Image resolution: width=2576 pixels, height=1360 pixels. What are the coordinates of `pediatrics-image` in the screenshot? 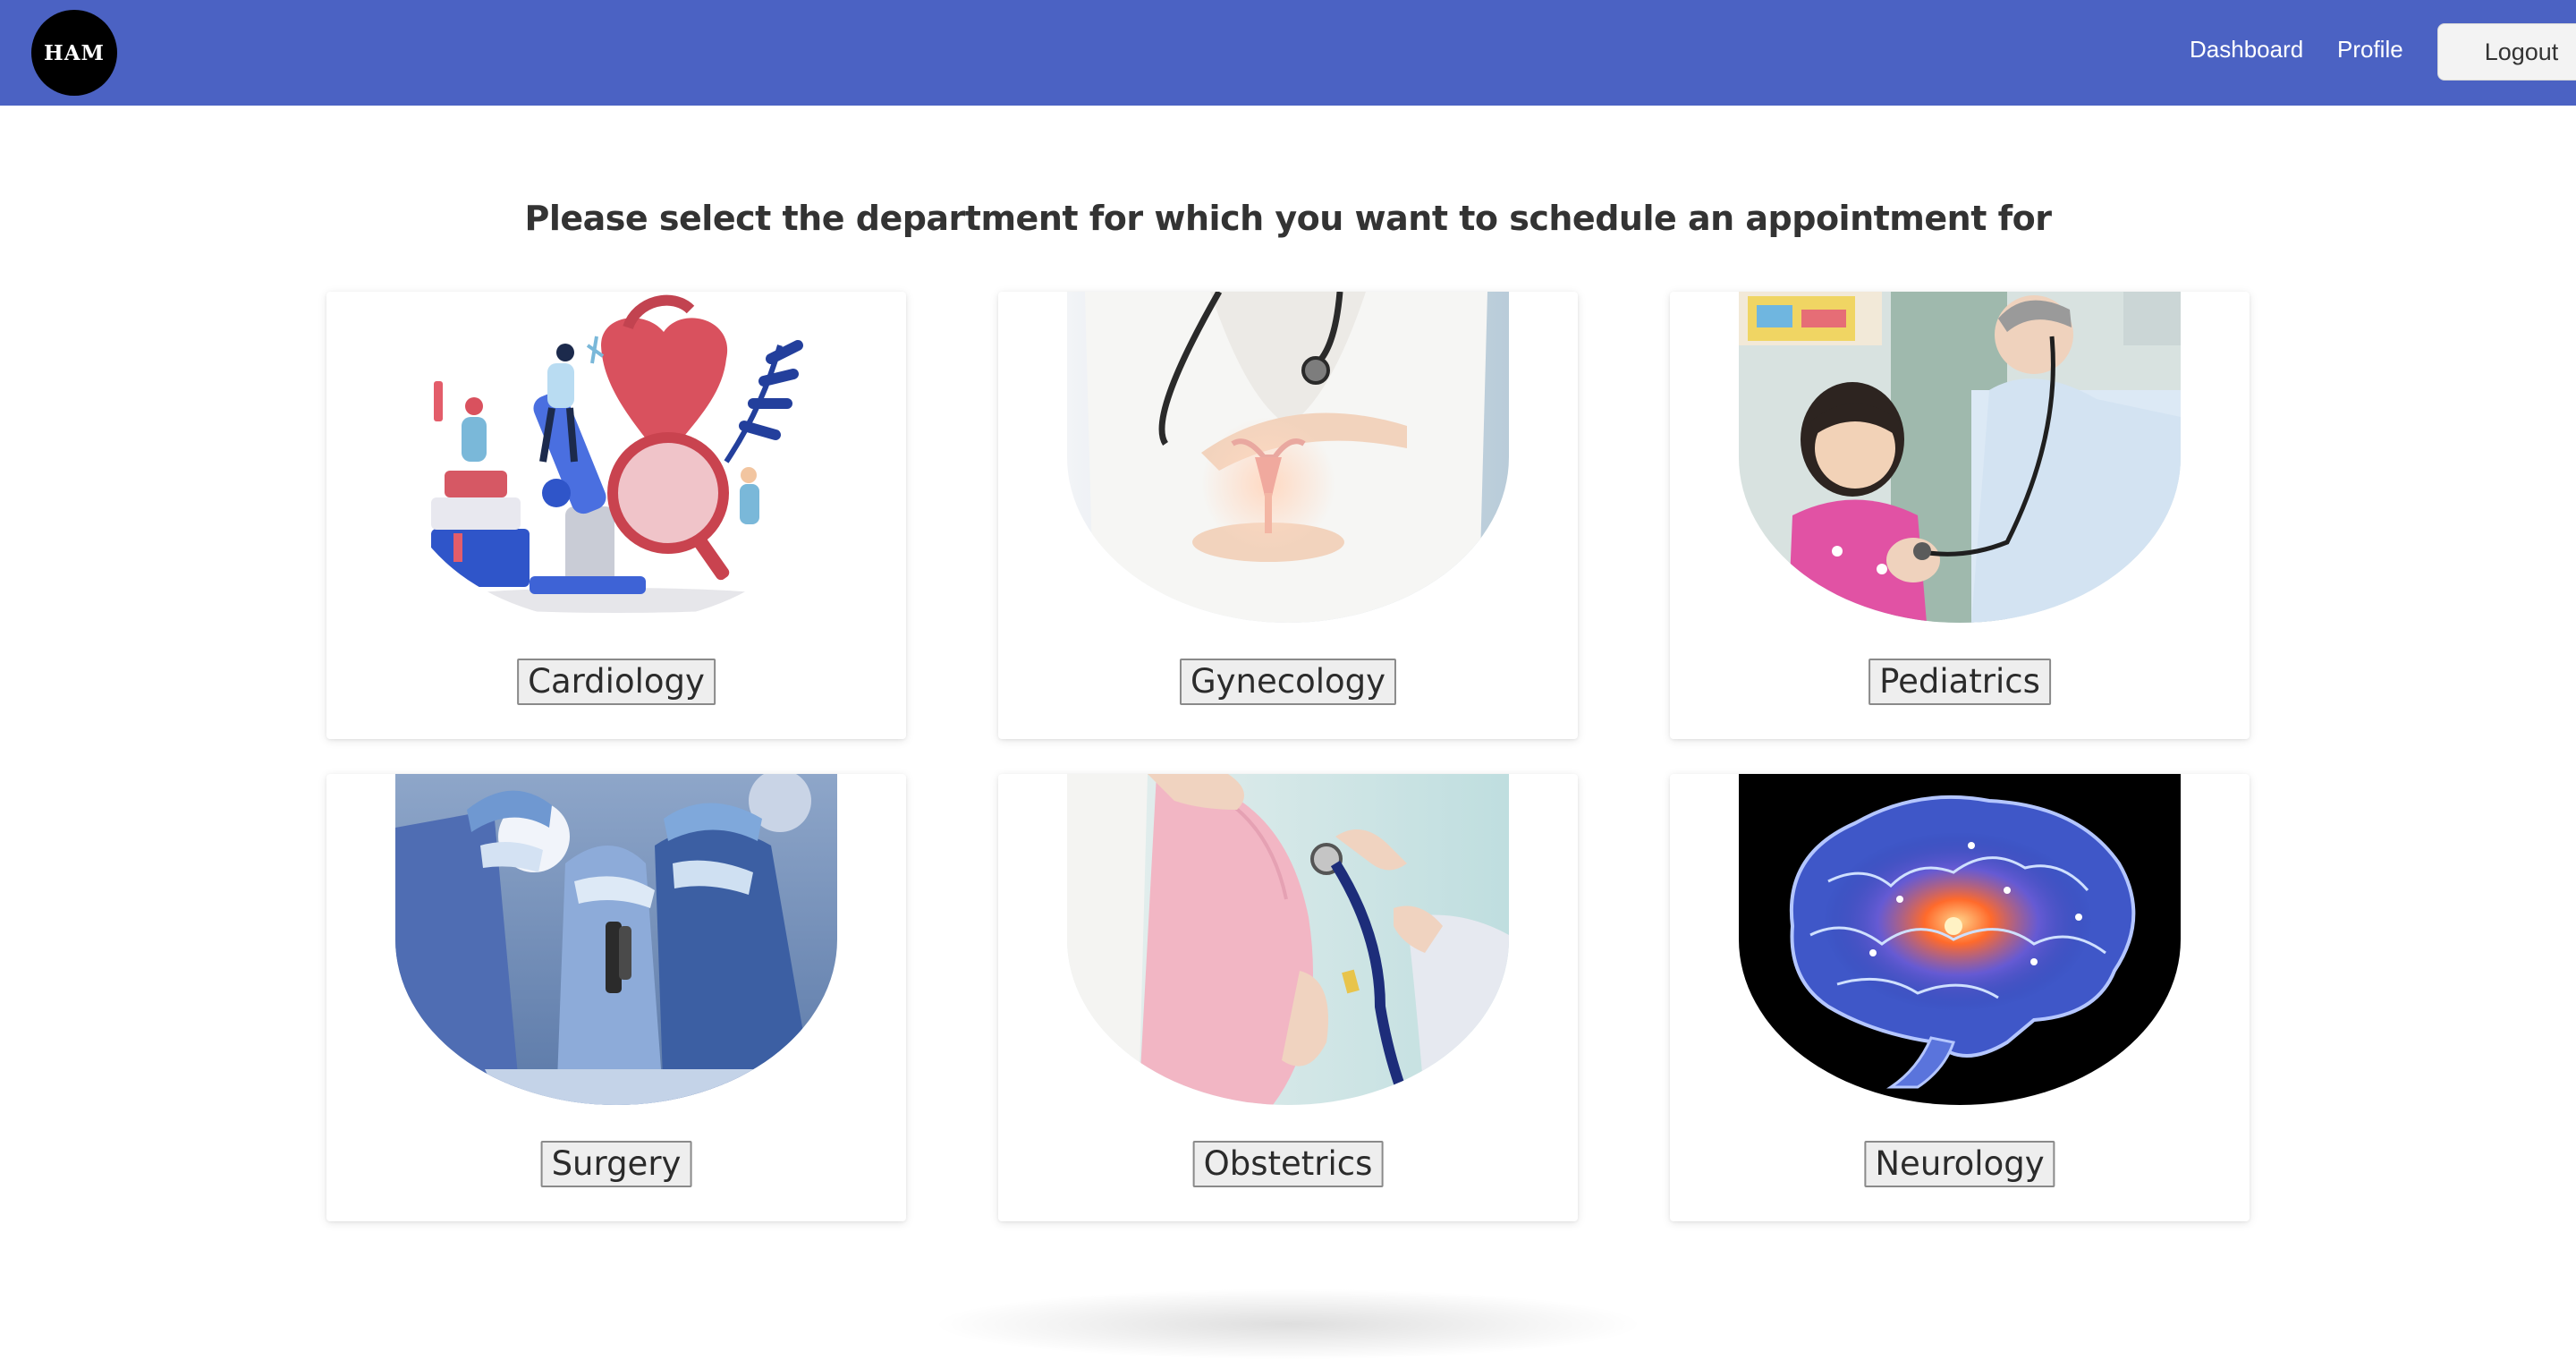 It's located at (1960, 457).